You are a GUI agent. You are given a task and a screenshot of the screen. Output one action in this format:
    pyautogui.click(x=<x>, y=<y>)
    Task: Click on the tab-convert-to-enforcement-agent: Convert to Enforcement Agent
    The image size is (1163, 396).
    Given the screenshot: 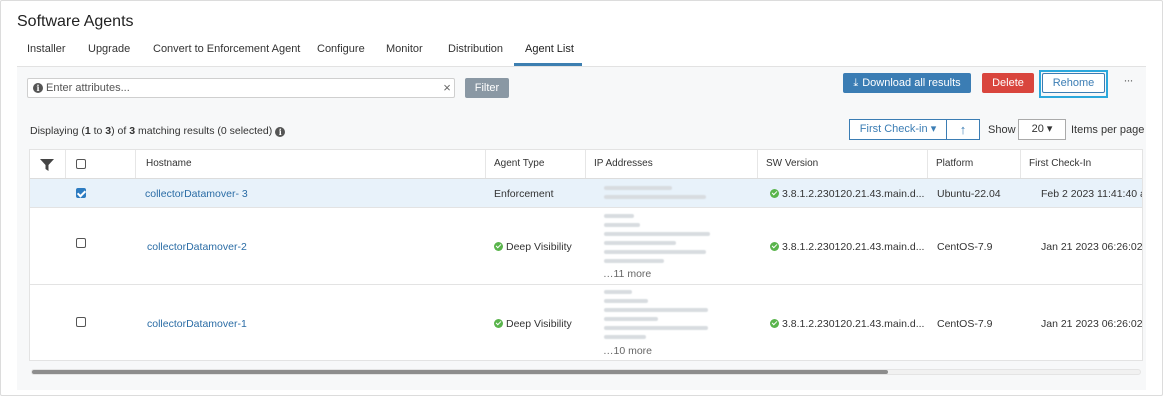 What is the action you would take?
    pyautogui.click(x=226, y=49)
    